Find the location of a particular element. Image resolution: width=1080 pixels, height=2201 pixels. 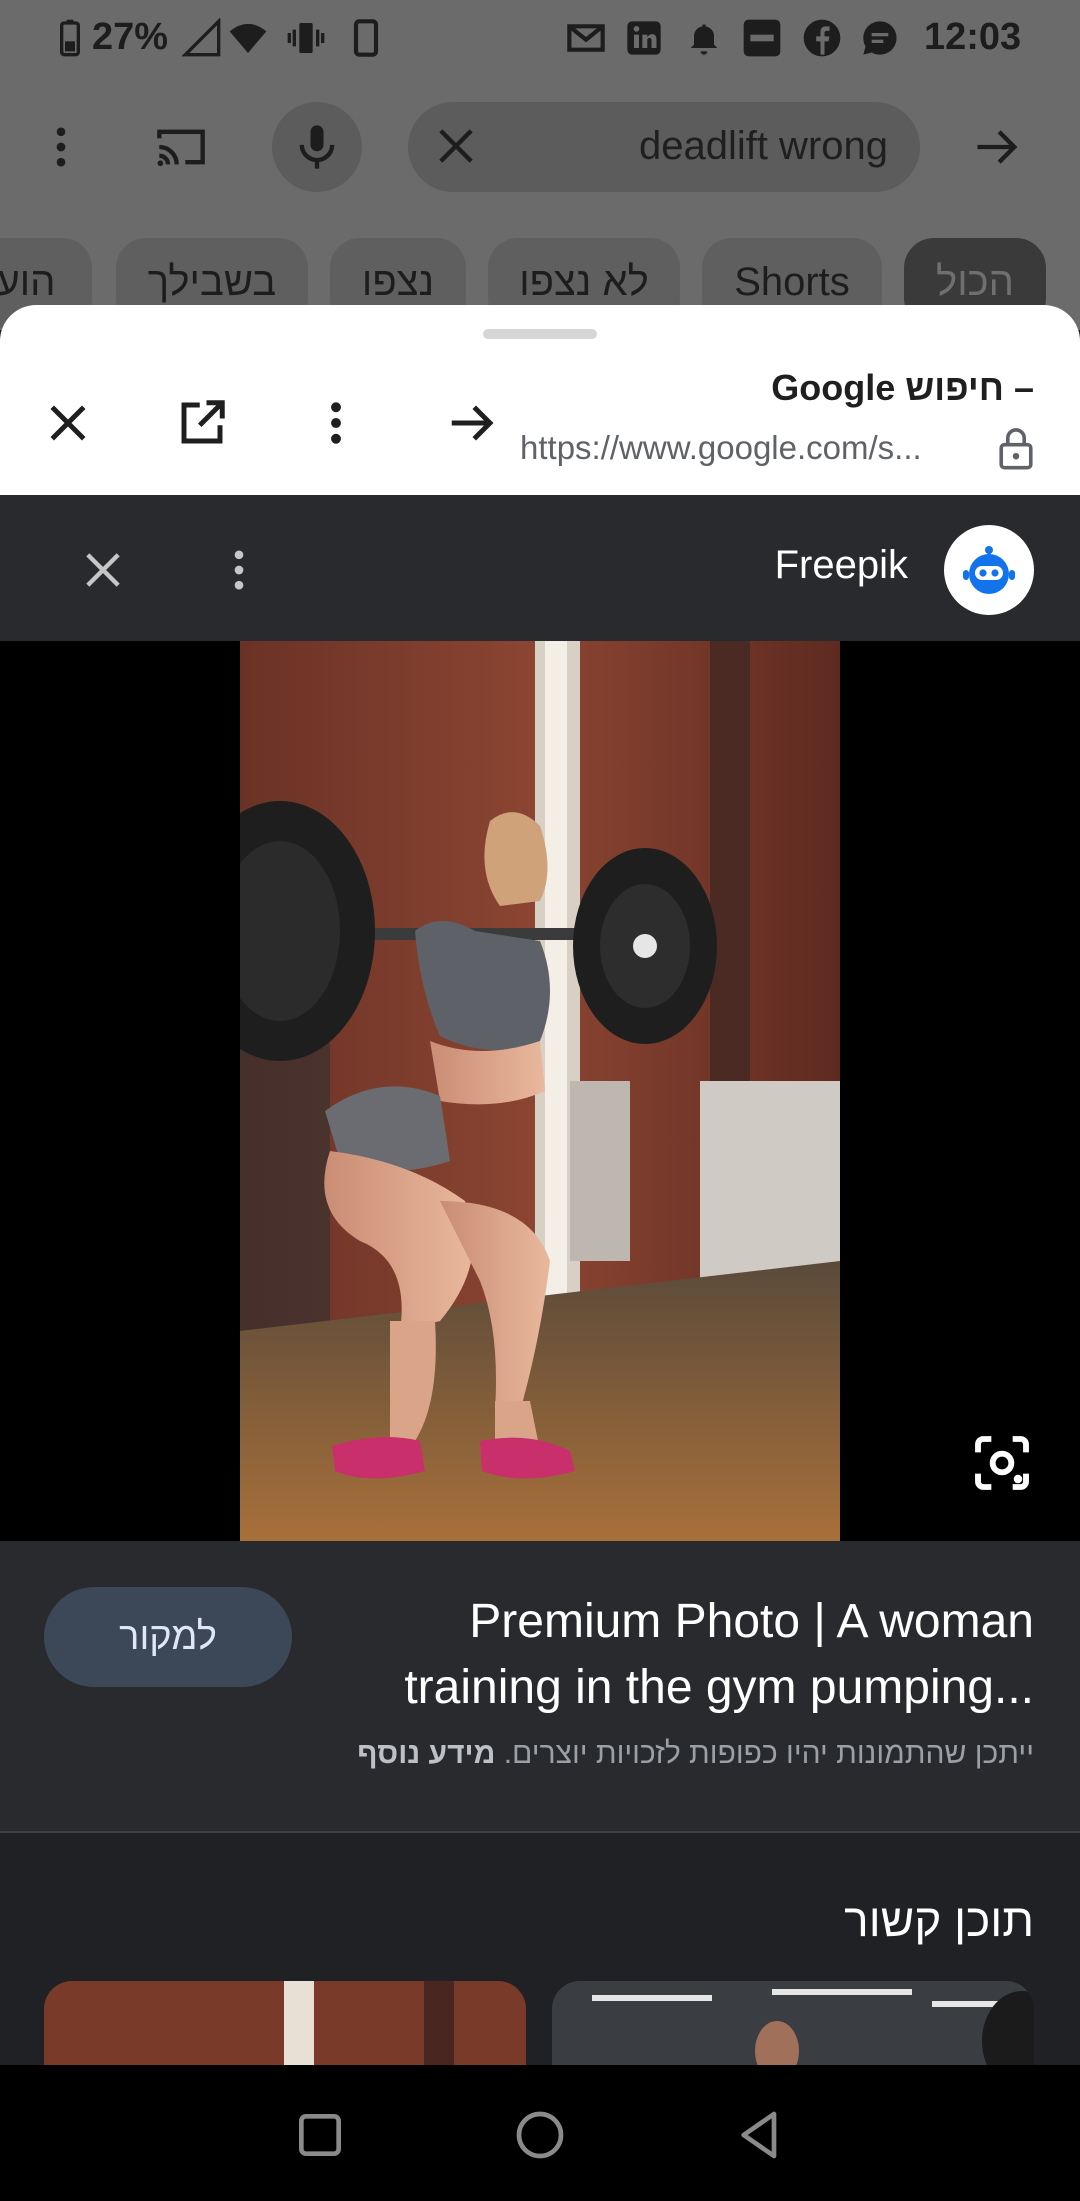

lock-icon is located at coordinates (1016, 448).